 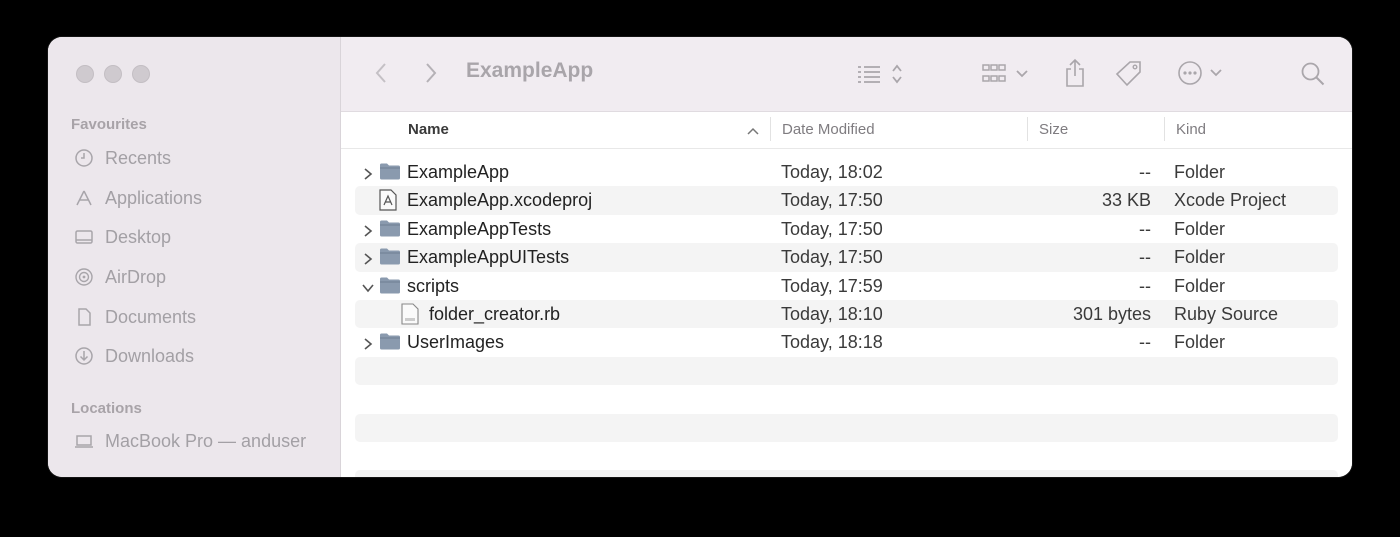 I want to click on column-size-header: Size, so click(x=1053, y=129).